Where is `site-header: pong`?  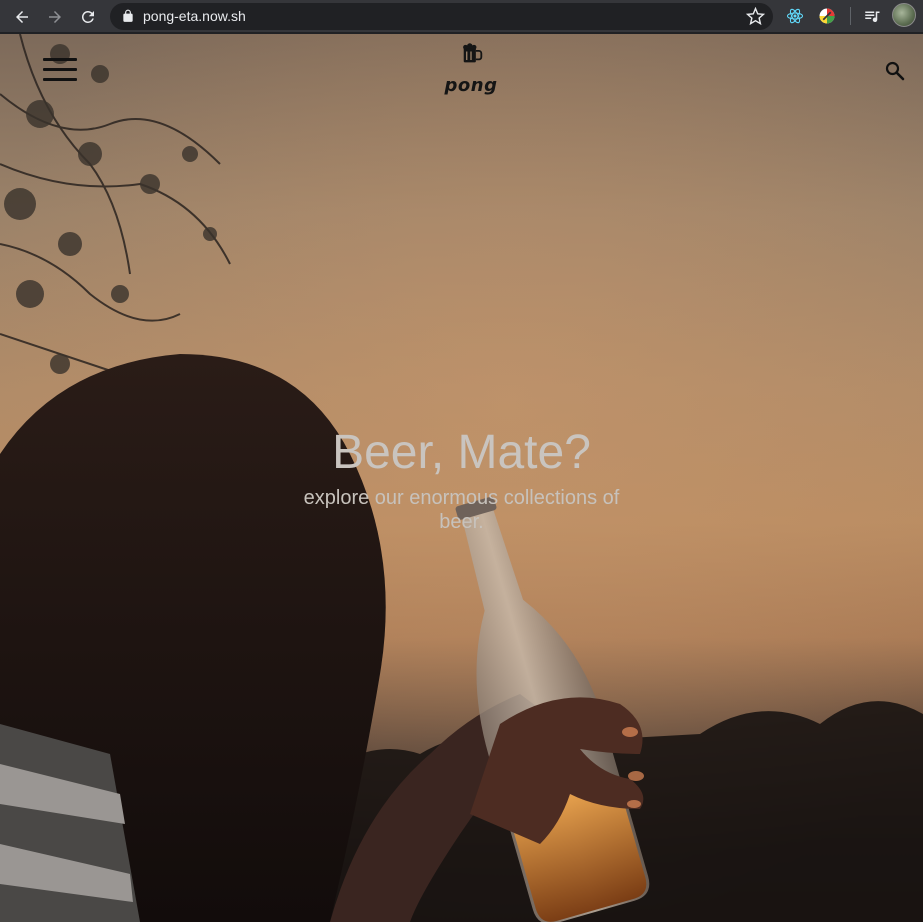 site-header: pong is located at coordinates (461, 69).